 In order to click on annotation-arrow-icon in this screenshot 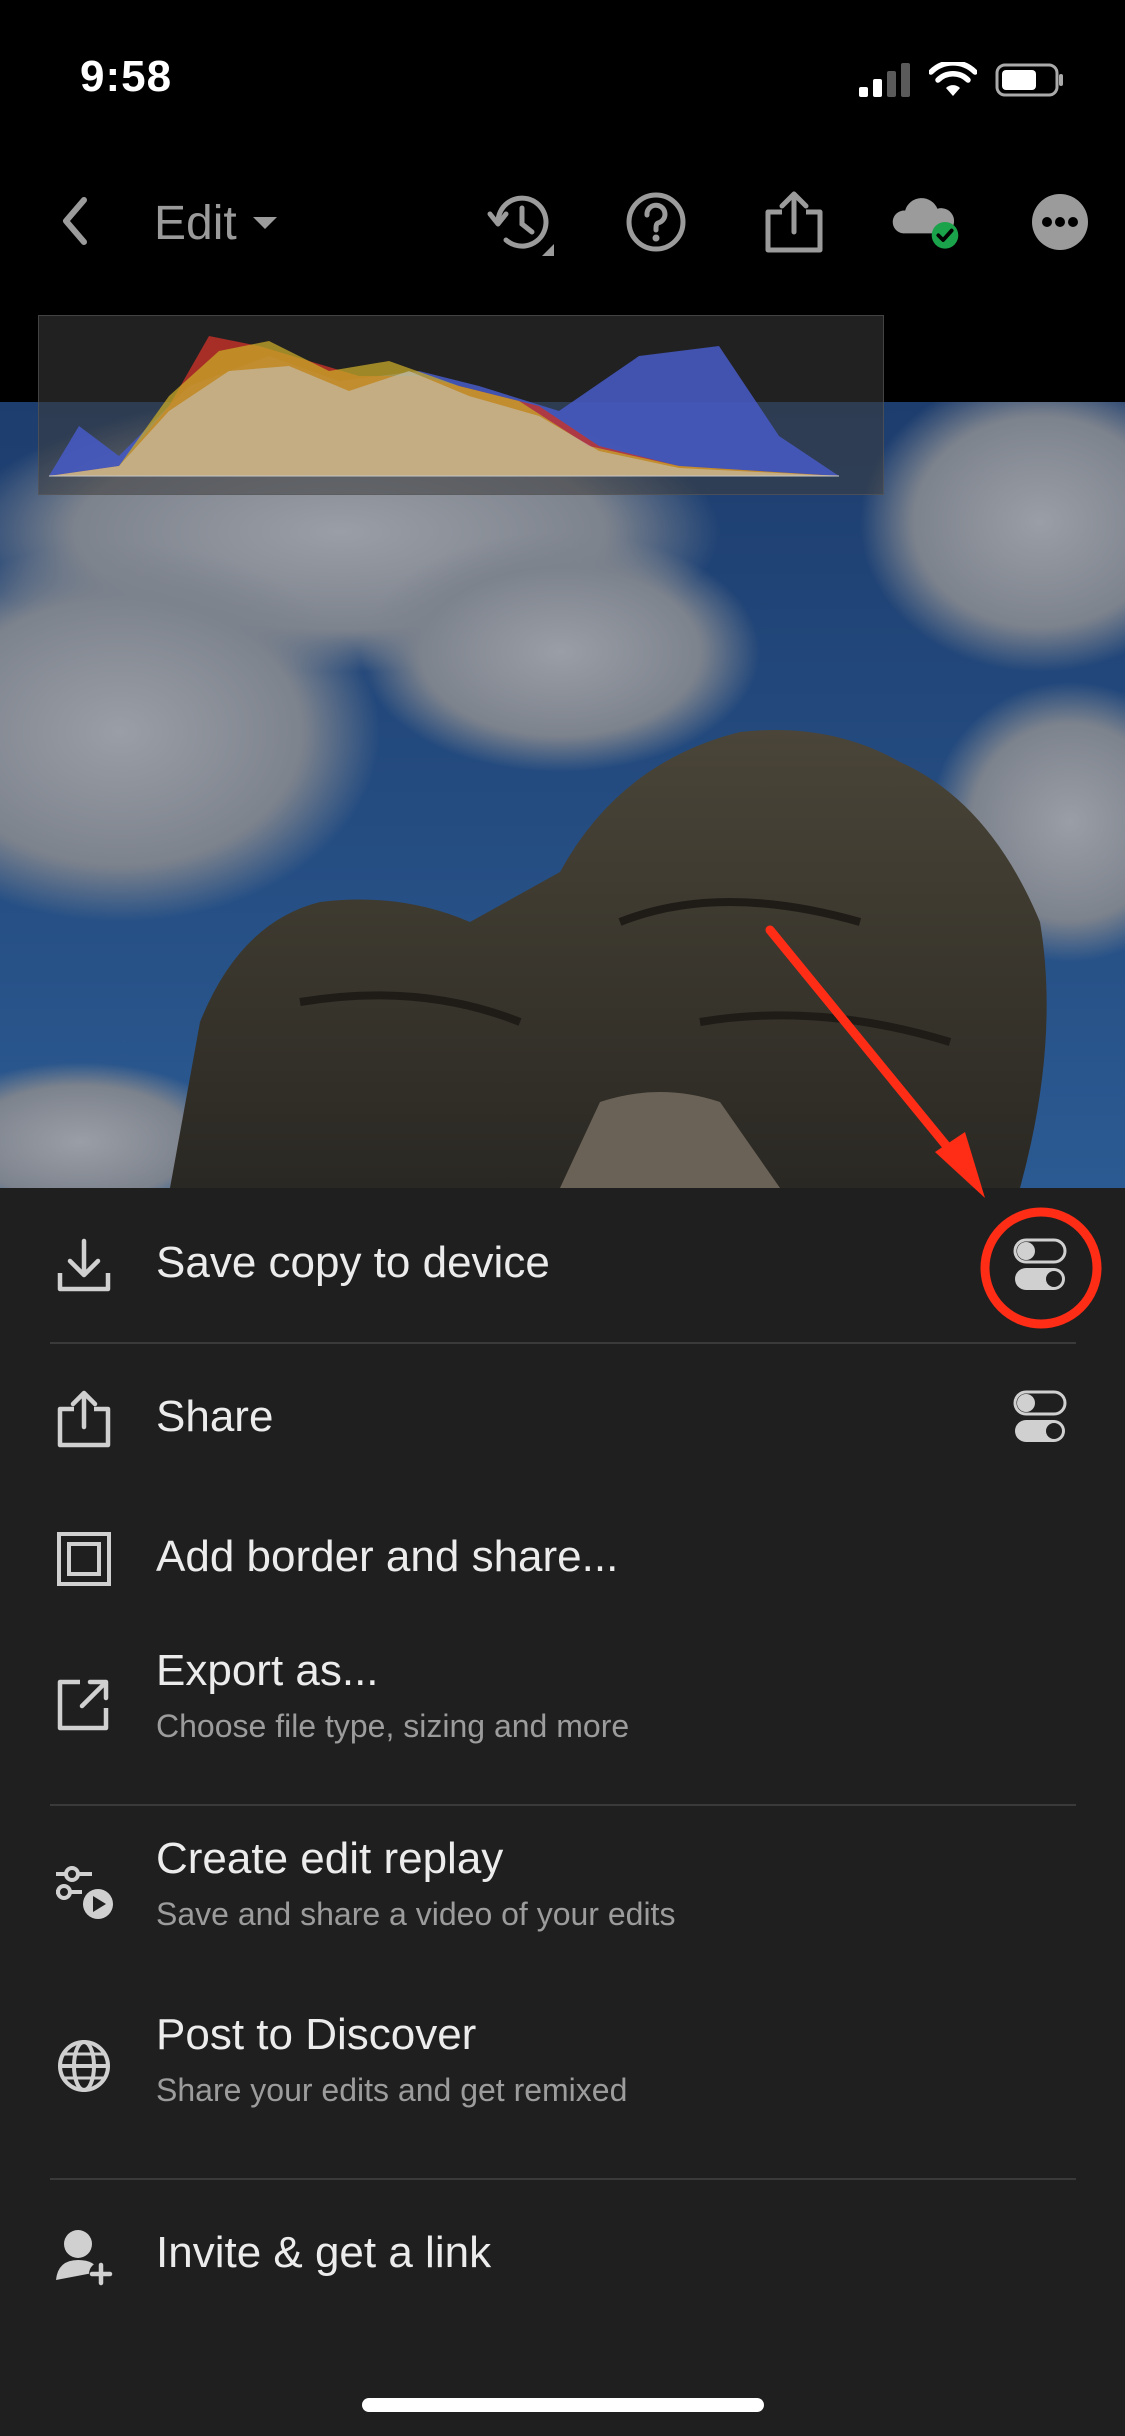, I will do `click(864, 1045)`.